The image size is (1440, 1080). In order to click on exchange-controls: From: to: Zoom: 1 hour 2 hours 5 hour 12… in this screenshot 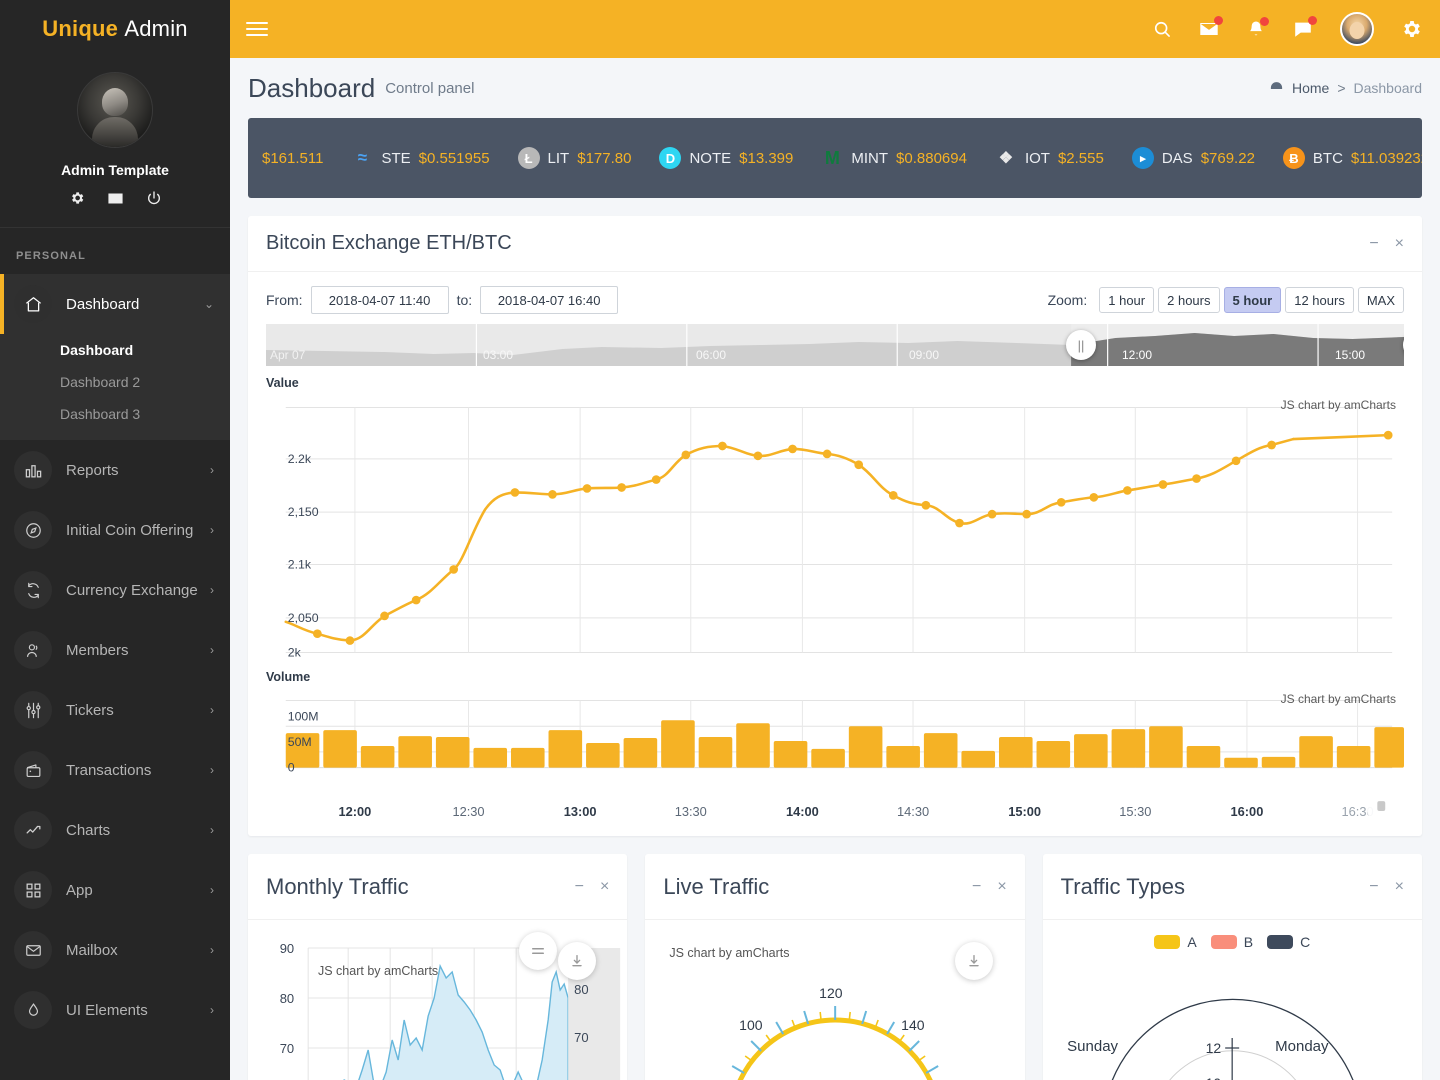, I will do `click(835, 300)`.